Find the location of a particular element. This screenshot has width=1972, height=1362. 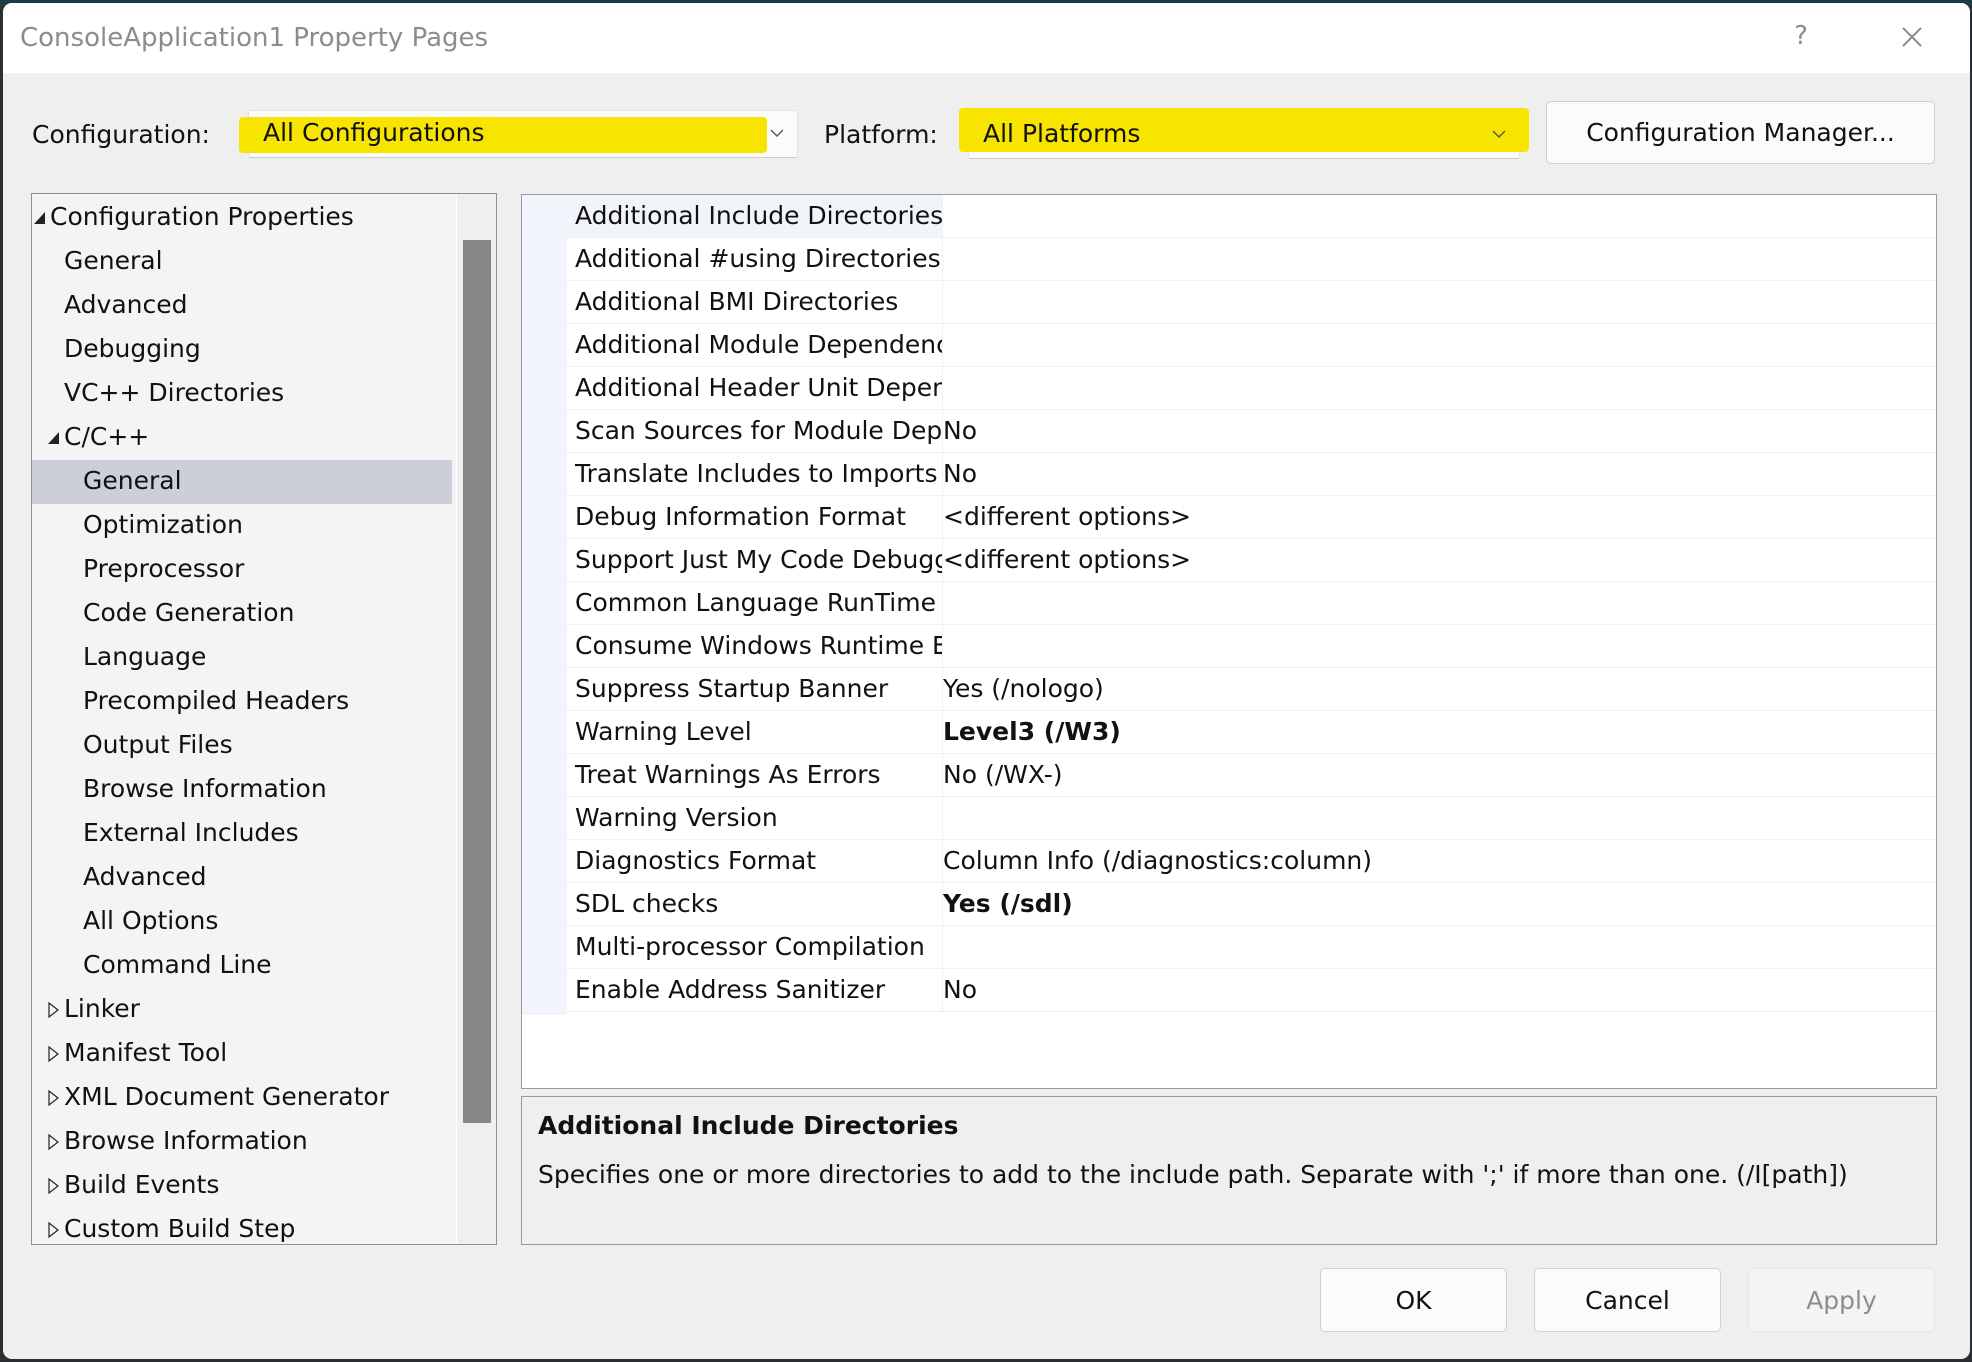

tree-scrollbar-thumb is located at coordinates (477, 681).